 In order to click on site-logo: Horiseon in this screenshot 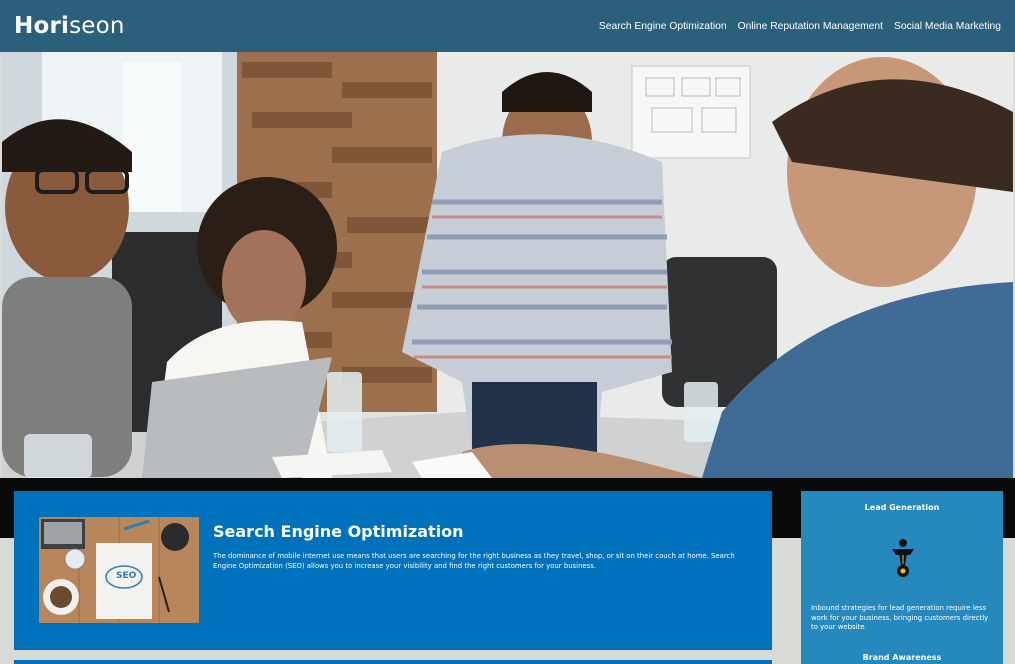, I will do `click(69, 26)`.